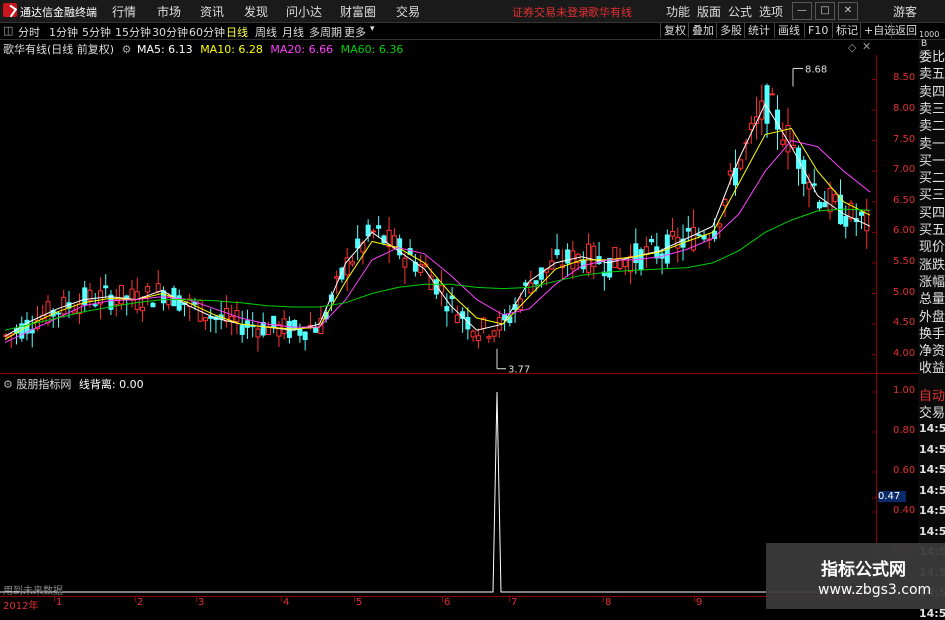  I want to click on watermark-url: www.zbgs3.com, so click(875, 590).